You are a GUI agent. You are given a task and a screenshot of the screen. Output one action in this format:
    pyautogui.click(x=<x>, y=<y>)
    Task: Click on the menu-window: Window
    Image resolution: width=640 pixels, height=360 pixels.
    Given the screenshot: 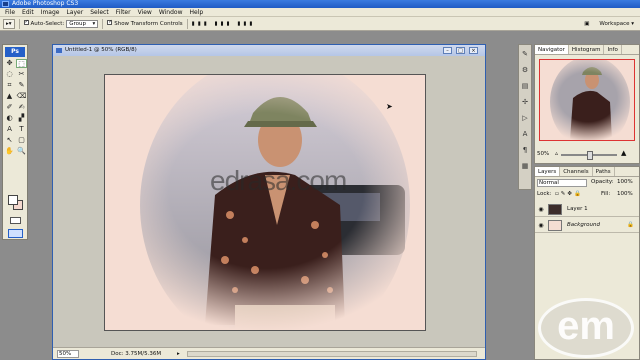 What is the action you would take?
    pyautogui.click(x=171, y=12)
    